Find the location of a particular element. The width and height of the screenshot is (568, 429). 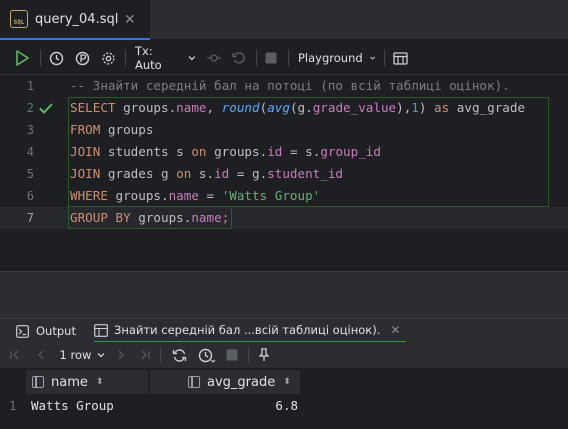

sql-text: = s. is located at coordinates (301, 151).